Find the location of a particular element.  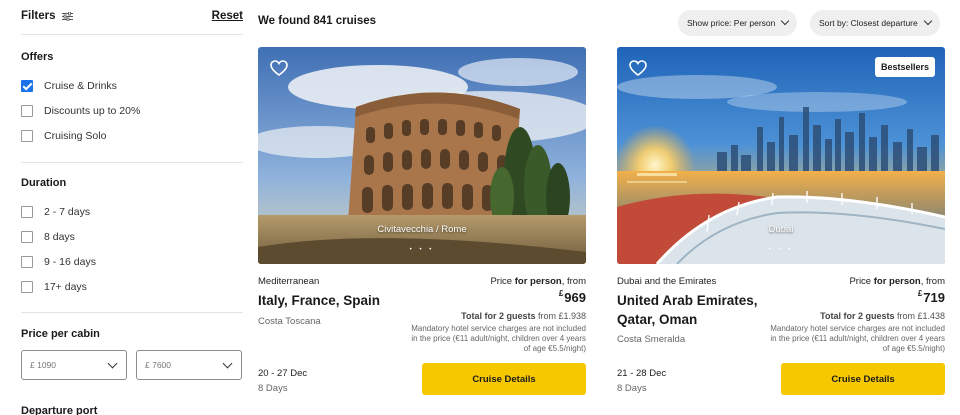

filters-title: Filters is located at coordinates (47, 16).